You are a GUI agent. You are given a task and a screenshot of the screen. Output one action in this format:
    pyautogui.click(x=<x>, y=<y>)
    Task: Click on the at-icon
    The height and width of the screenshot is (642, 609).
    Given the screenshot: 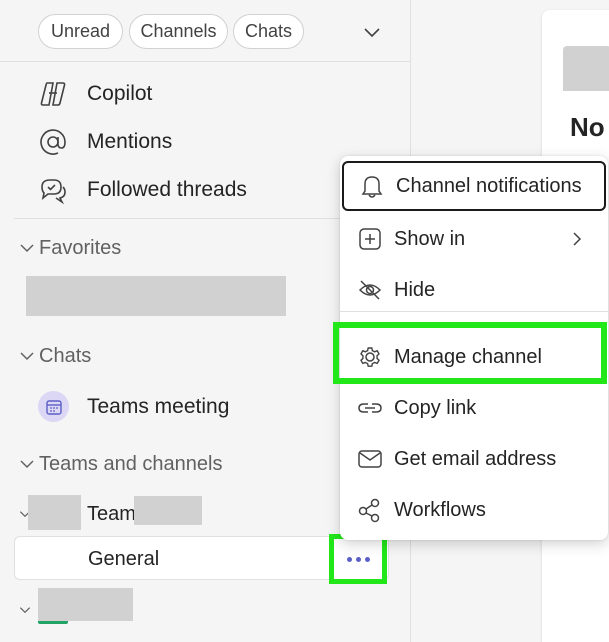 What is the action you would take?
    pyautogui.click(x=53, y=142)
    